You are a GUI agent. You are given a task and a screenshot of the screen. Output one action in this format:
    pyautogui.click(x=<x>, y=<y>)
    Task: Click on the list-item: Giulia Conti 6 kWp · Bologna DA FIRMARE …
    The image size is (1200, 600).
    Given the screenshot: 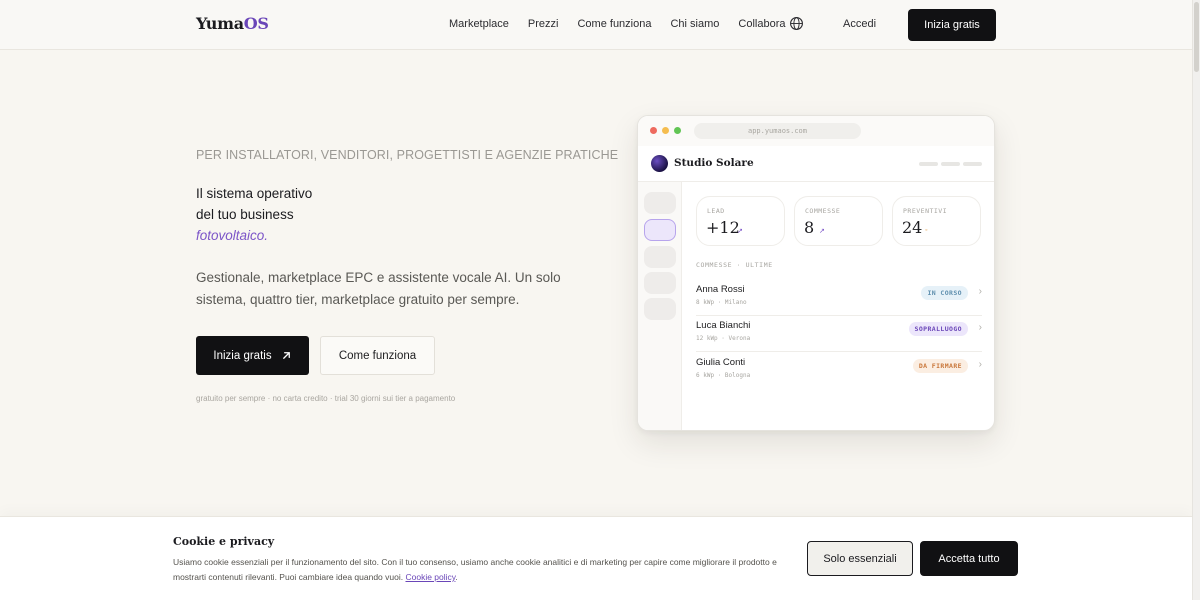 What is the action you would take?
    pyautogui.click(x=839, y=371)
    